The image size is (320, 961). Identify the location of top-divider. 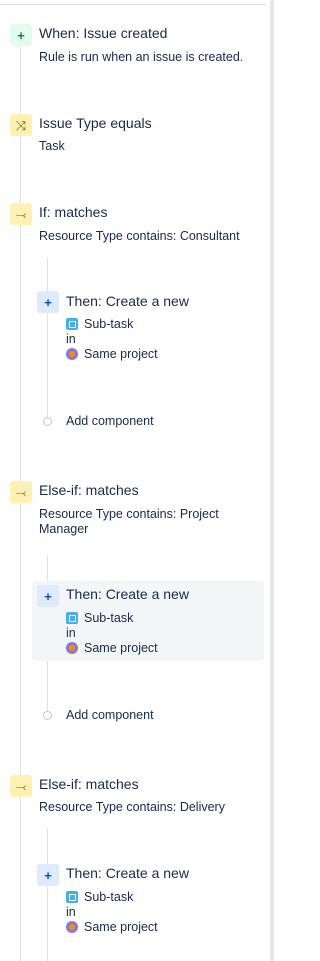
(133, 4).